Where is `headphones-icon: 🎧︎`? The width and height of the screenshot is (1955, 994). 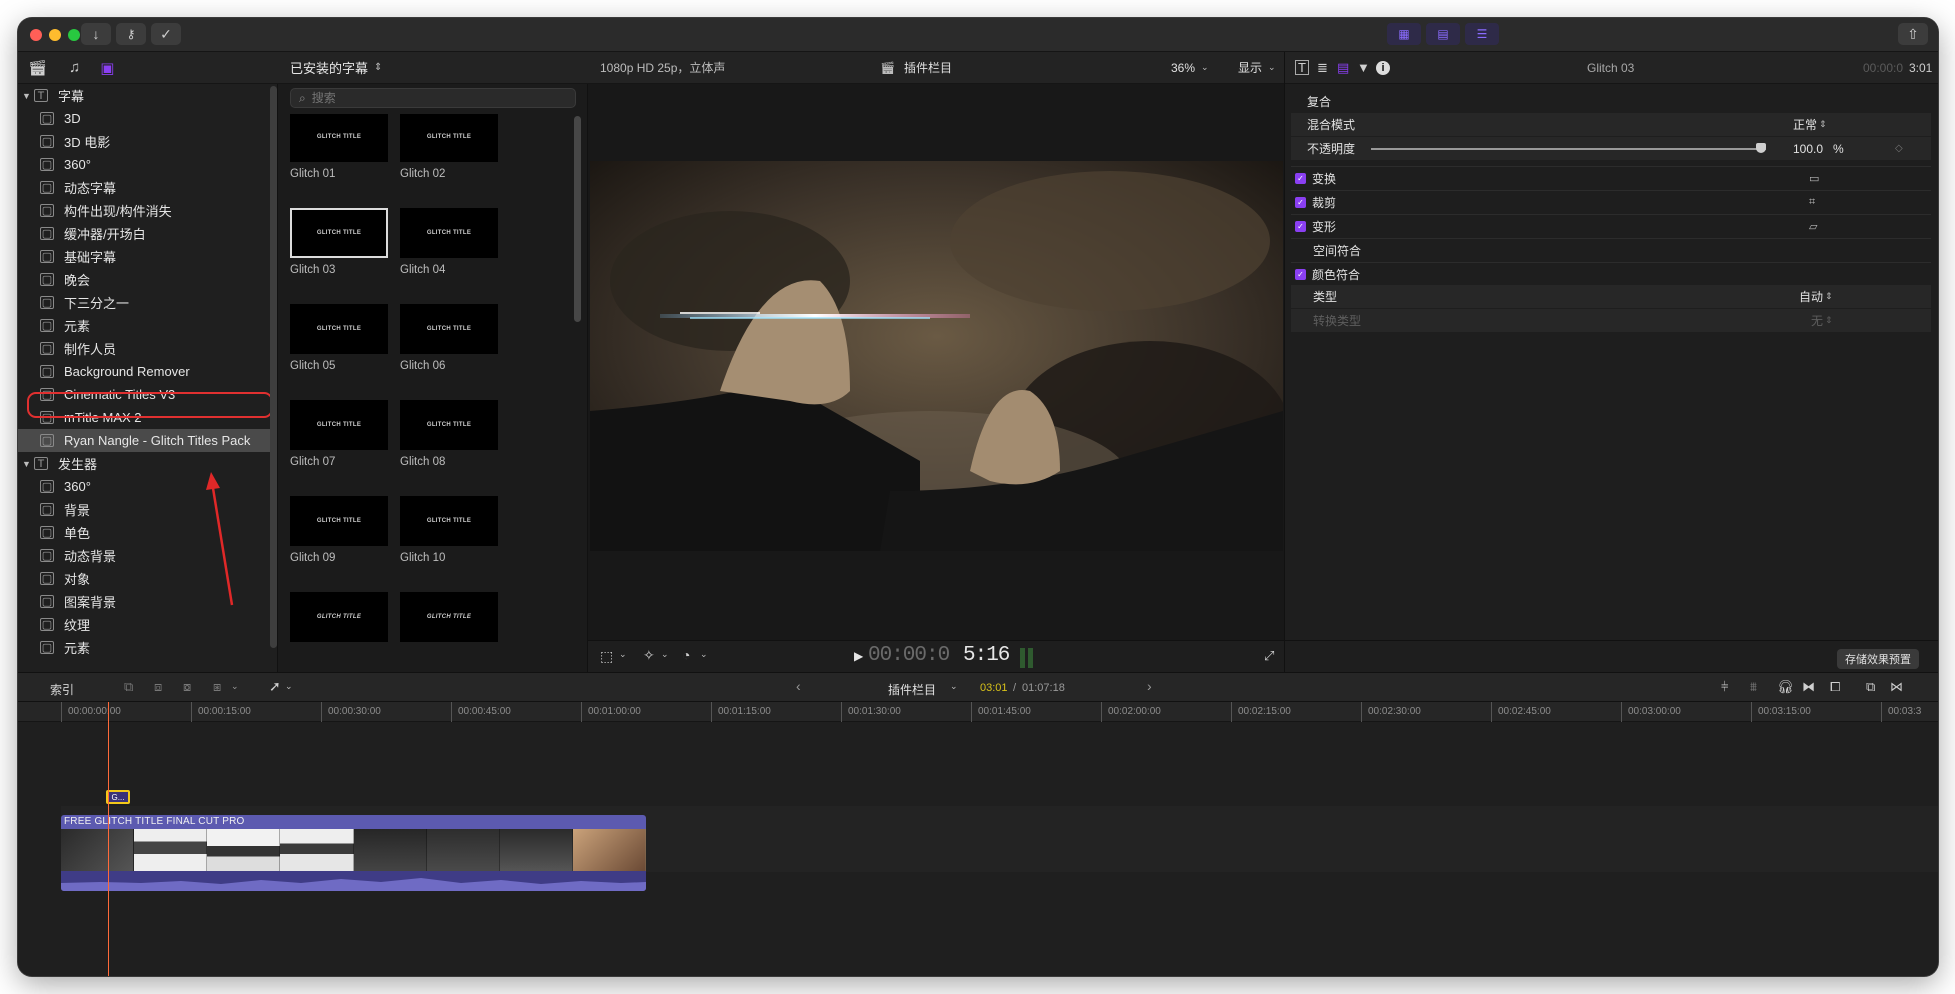 headphones-icon: 🎧︎ is located at coordinates (1785, 687).